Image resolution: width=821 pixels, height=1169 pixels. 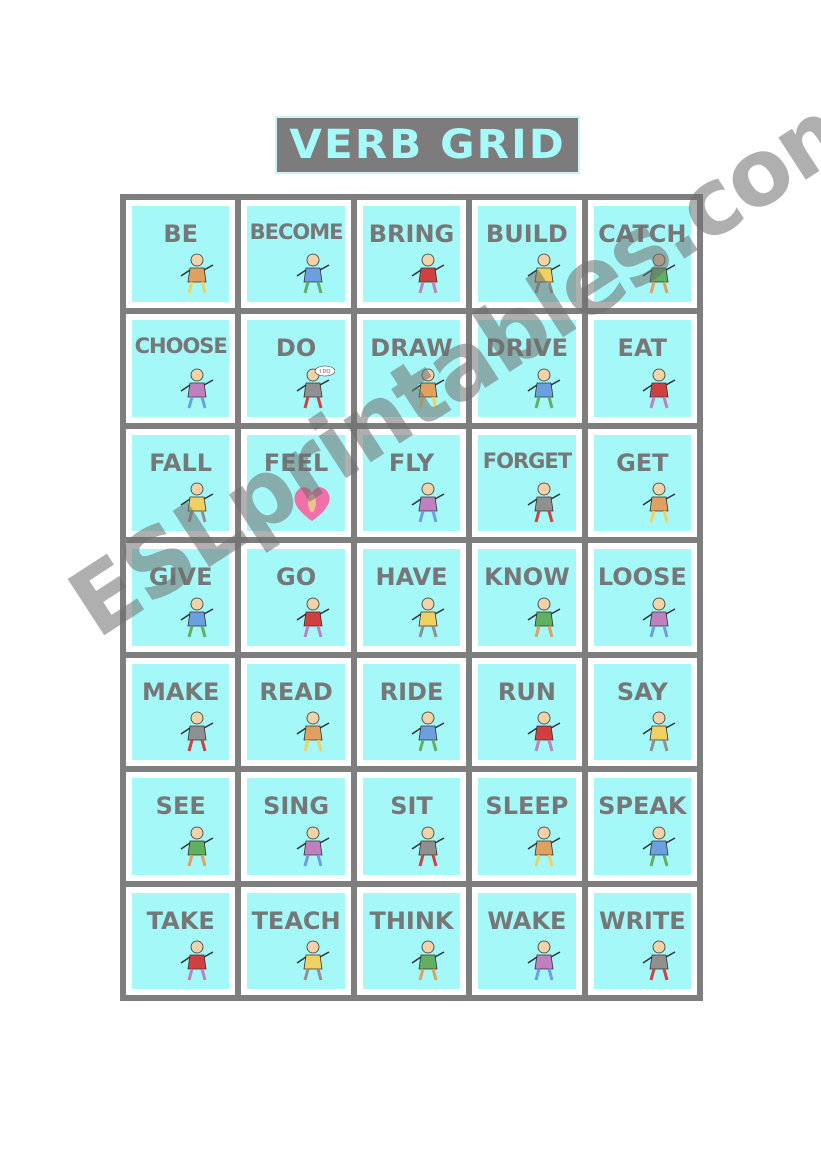 What do you see at coordinates (428, 731) in the screenshot?
I see `cartoon-ride-icon` at bounding box center [428, 731].